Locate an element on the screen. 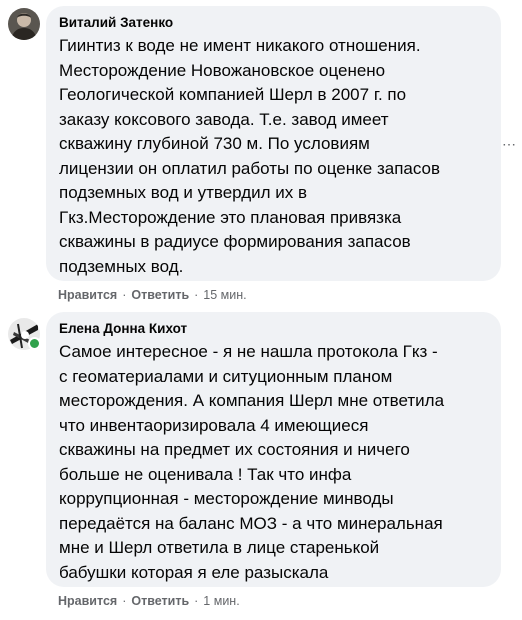 The width and height of the screenshot is (522, 620). avatar is located at coordinates (24, 24).